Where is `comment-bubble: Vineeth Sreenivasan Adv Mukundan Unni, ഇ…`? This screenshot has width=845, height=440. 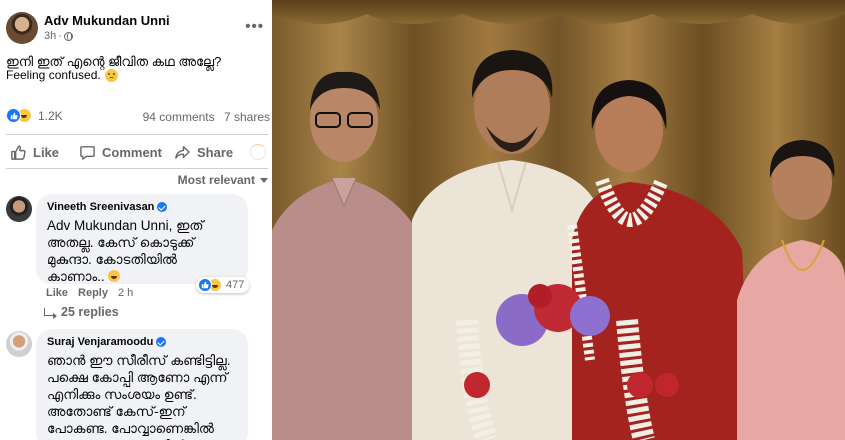 comment-bubble: Vineeth Sreenivasan Adv Mukundan Unni, ഇ… is located at coordinates (142, 239).